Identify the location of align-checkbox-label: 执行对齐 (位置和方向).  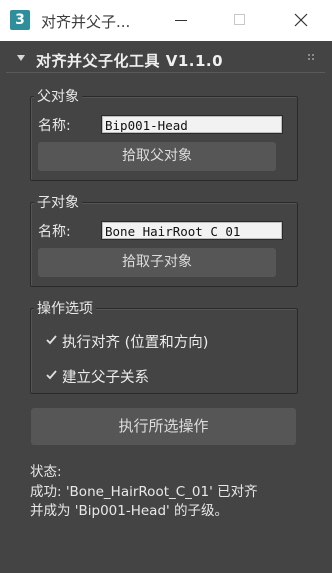
(135, 341).